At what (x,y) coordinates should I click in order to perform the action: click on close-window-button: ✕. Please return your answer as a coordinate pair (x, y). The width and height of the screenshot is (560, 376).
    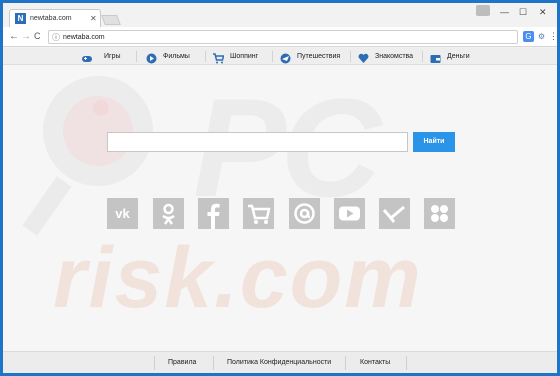
    Looking at the image, I should click on (543, 12).